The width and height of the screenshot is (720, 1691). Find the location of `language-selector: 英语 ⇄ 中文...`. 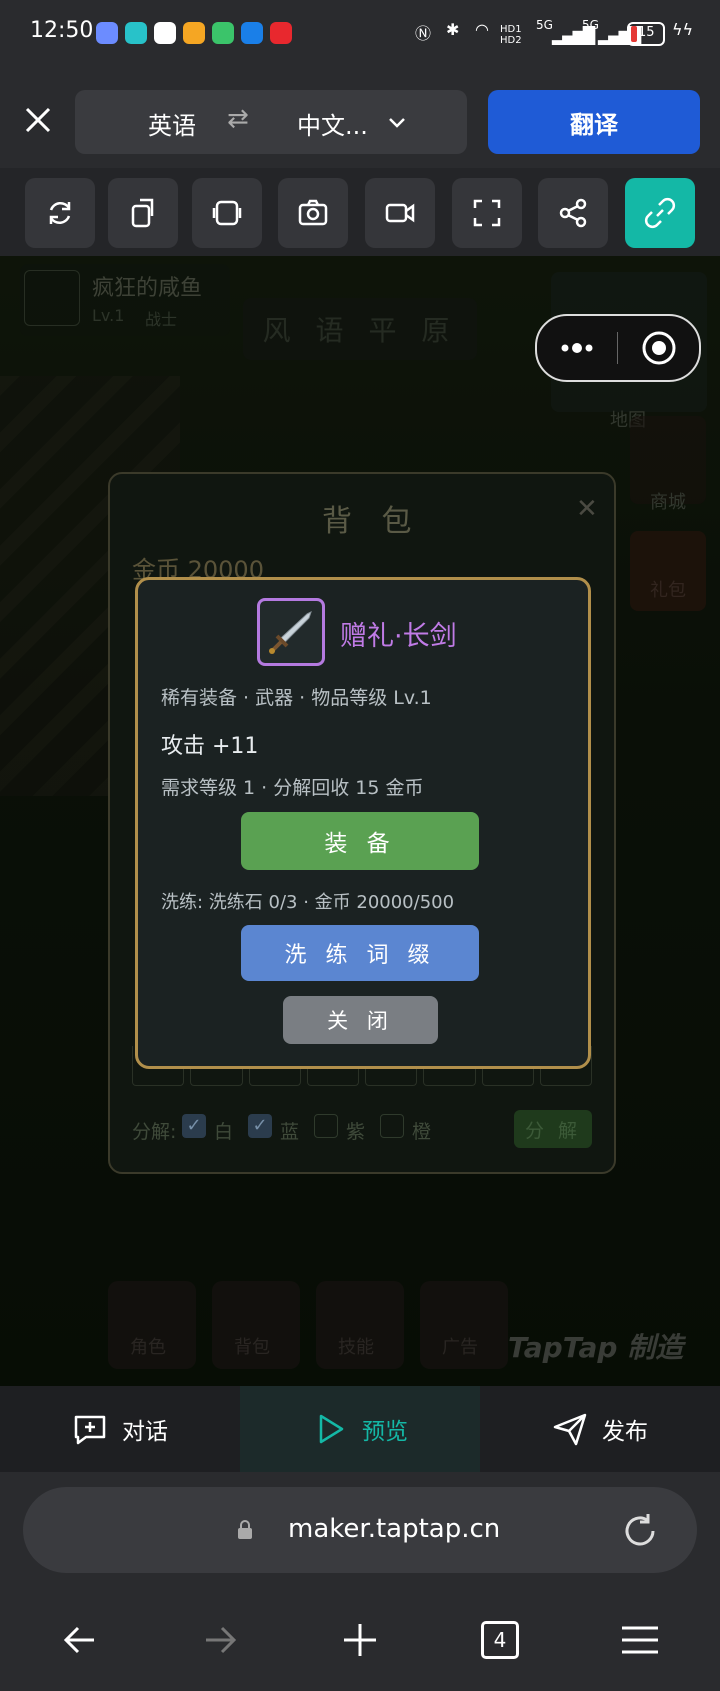

language-selector: 英语 ⇄ 中文... is located at coordinates (271, 122).